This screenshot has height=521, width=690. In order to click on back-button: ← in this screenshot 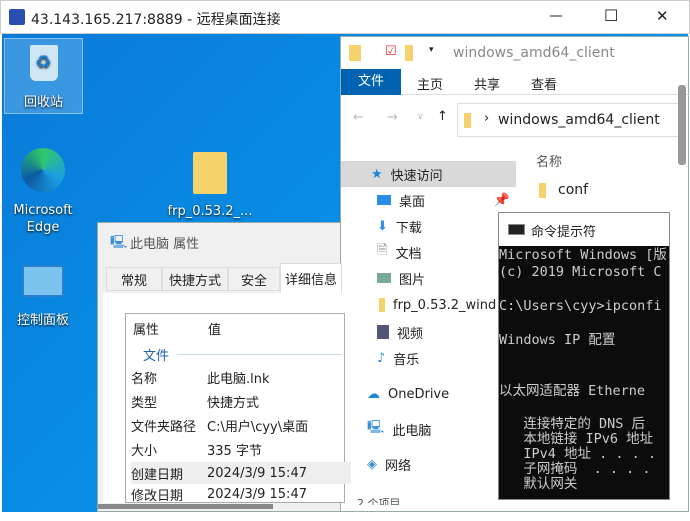, I will do `click(358, 117)`.